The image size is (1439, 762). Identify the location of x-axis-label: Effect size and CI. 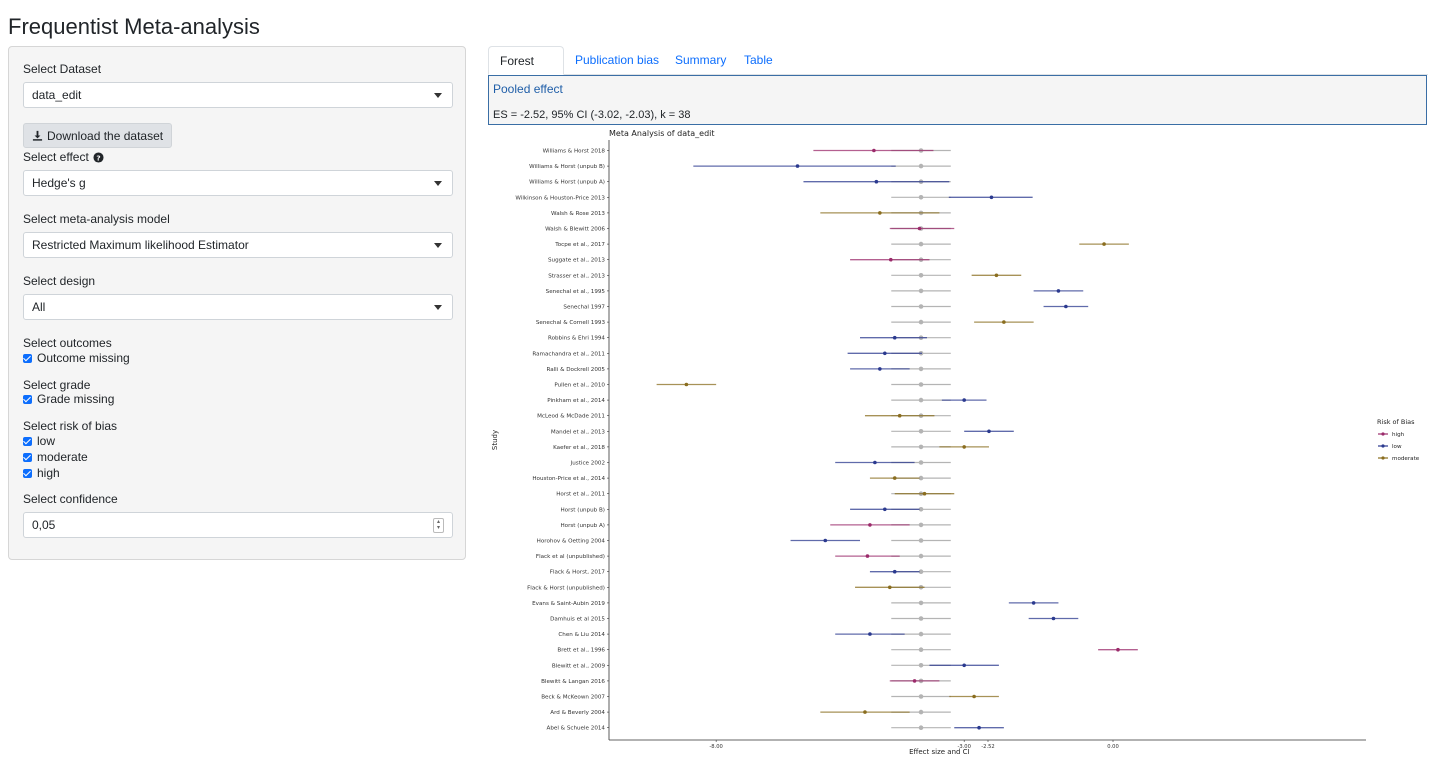
(939, 752).